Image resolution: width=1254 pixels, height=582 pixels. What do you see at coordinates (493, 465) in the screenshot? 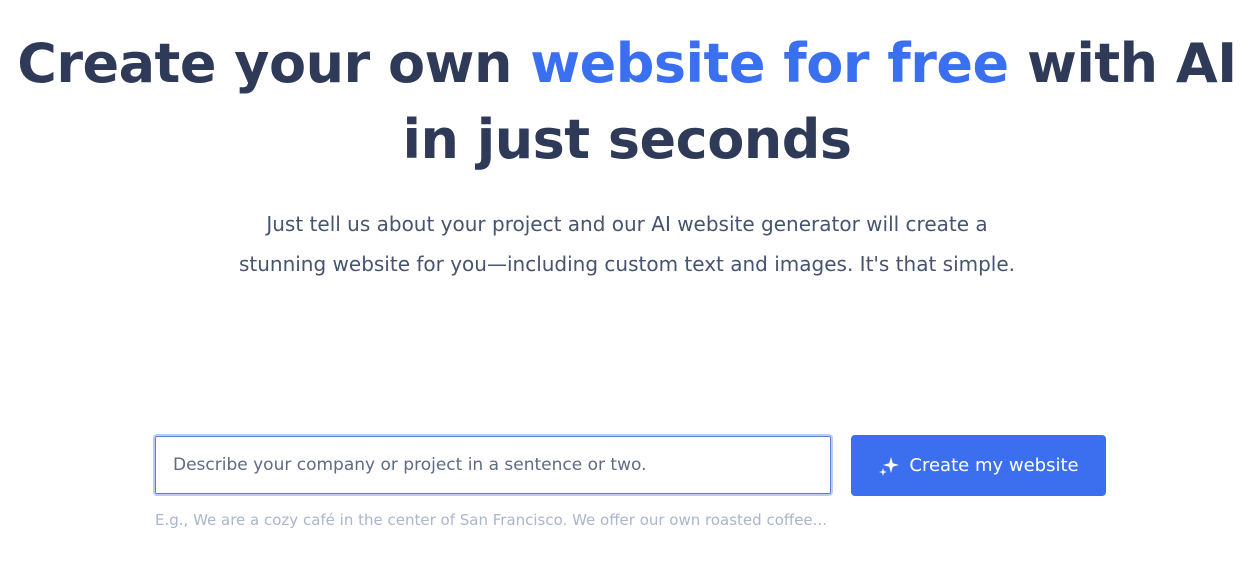
I see `project-description-input` at bounding box center [493, 465].